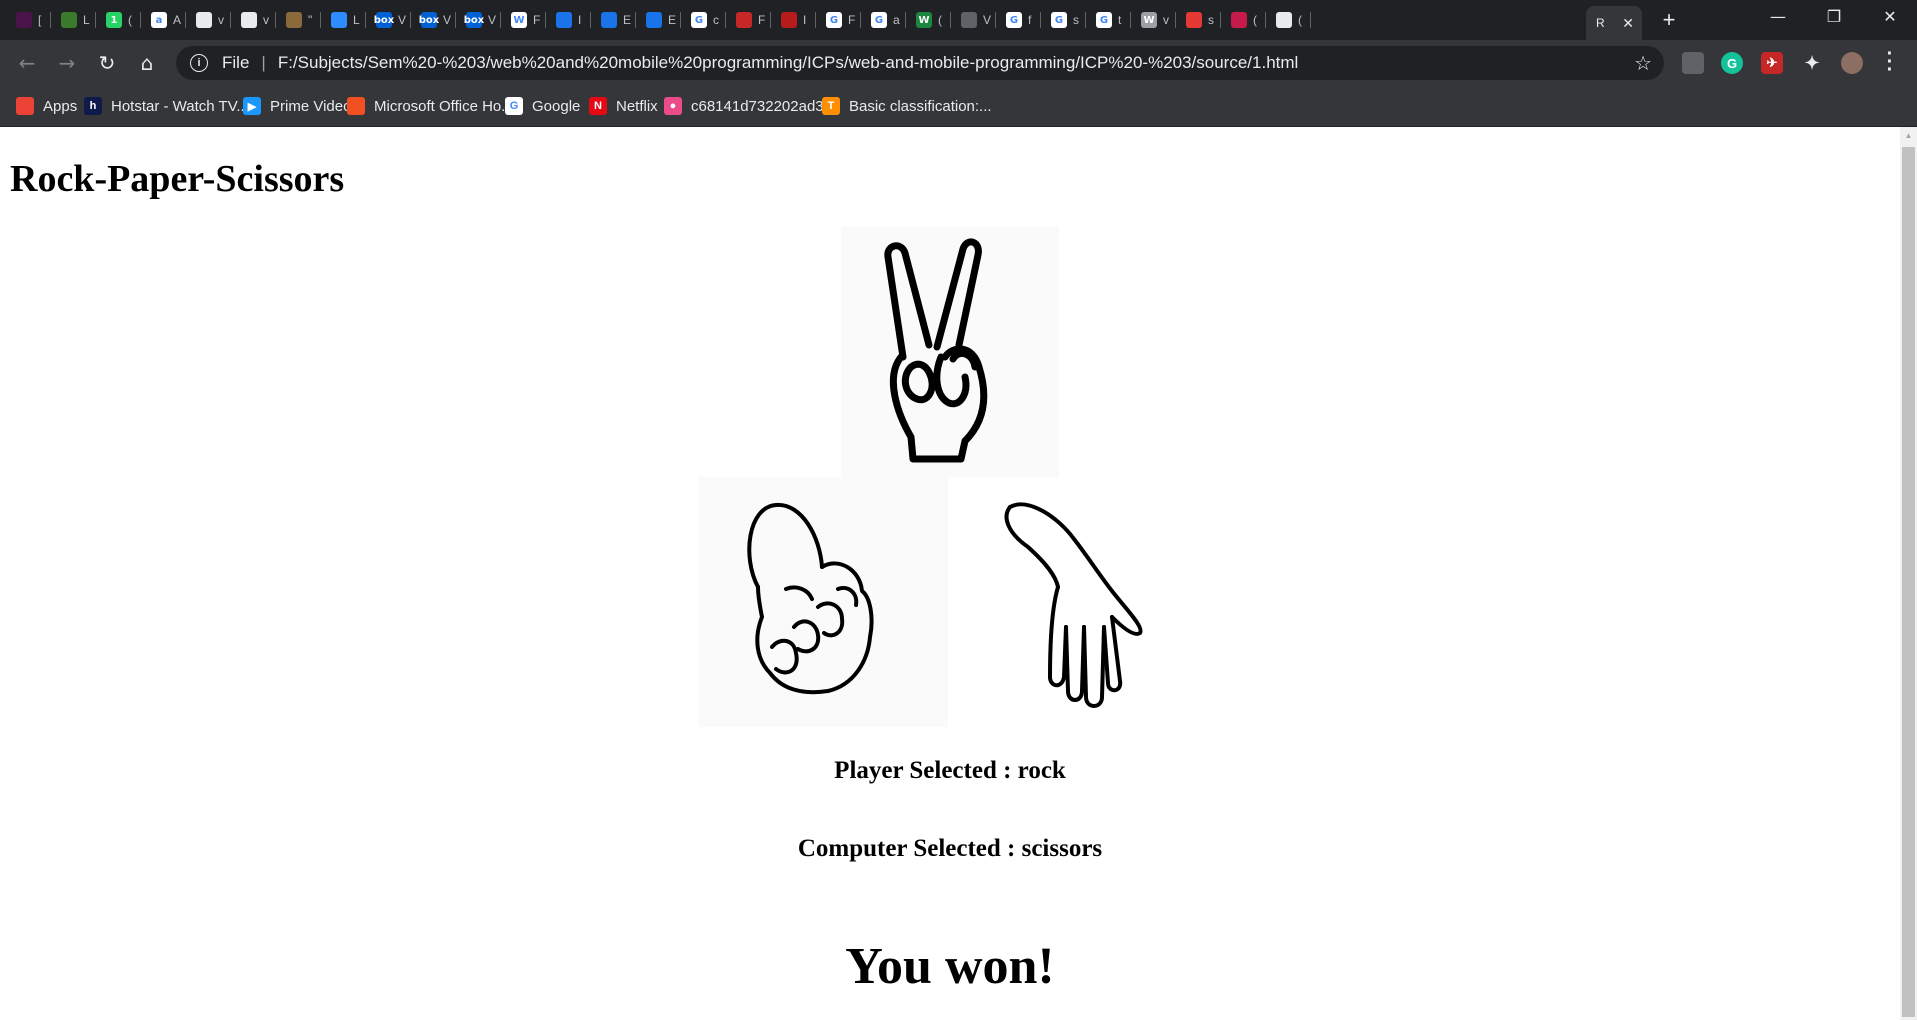 The image size is (1917, 1020). I want to click on pocket-rocket-icon: ✈, so click(1772, 63).